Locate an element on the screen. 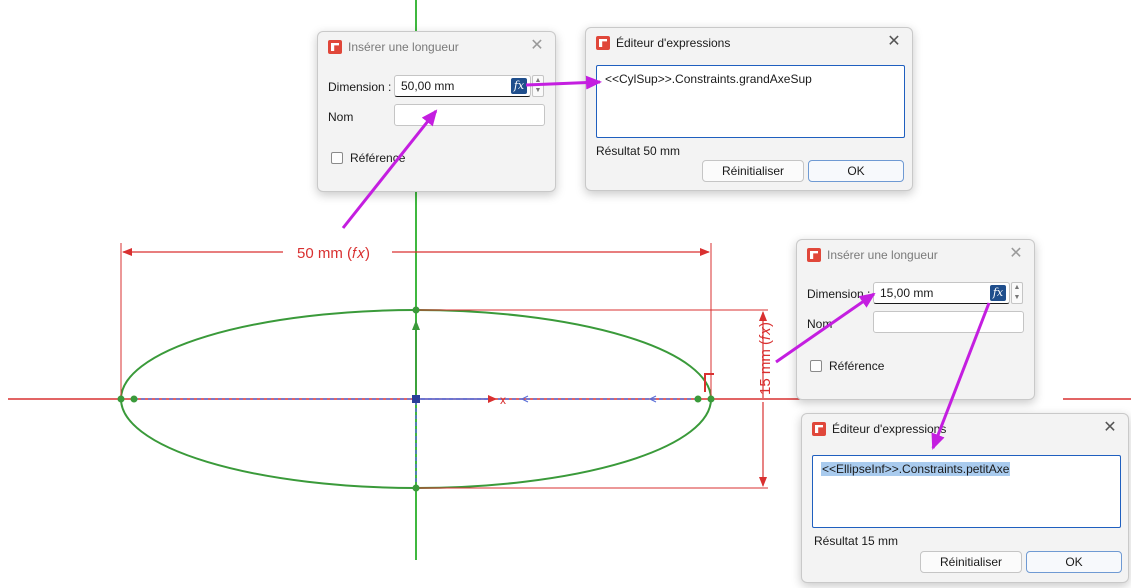  point-right-focus is located at coordinates (698, 399).